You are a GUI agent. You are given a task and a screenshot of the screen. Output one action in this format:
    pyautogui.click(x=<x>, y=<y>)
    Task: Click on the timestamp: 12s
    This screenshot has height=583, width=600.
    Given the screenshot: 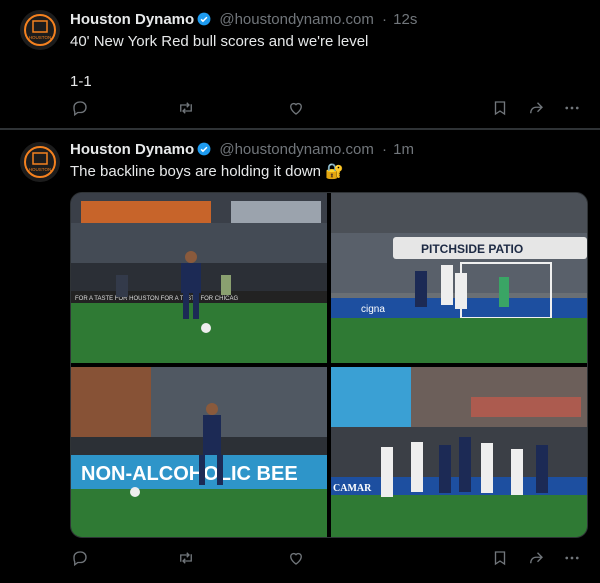 What is the action you would take?
    pyautogui.click(x=405, y=19)
    